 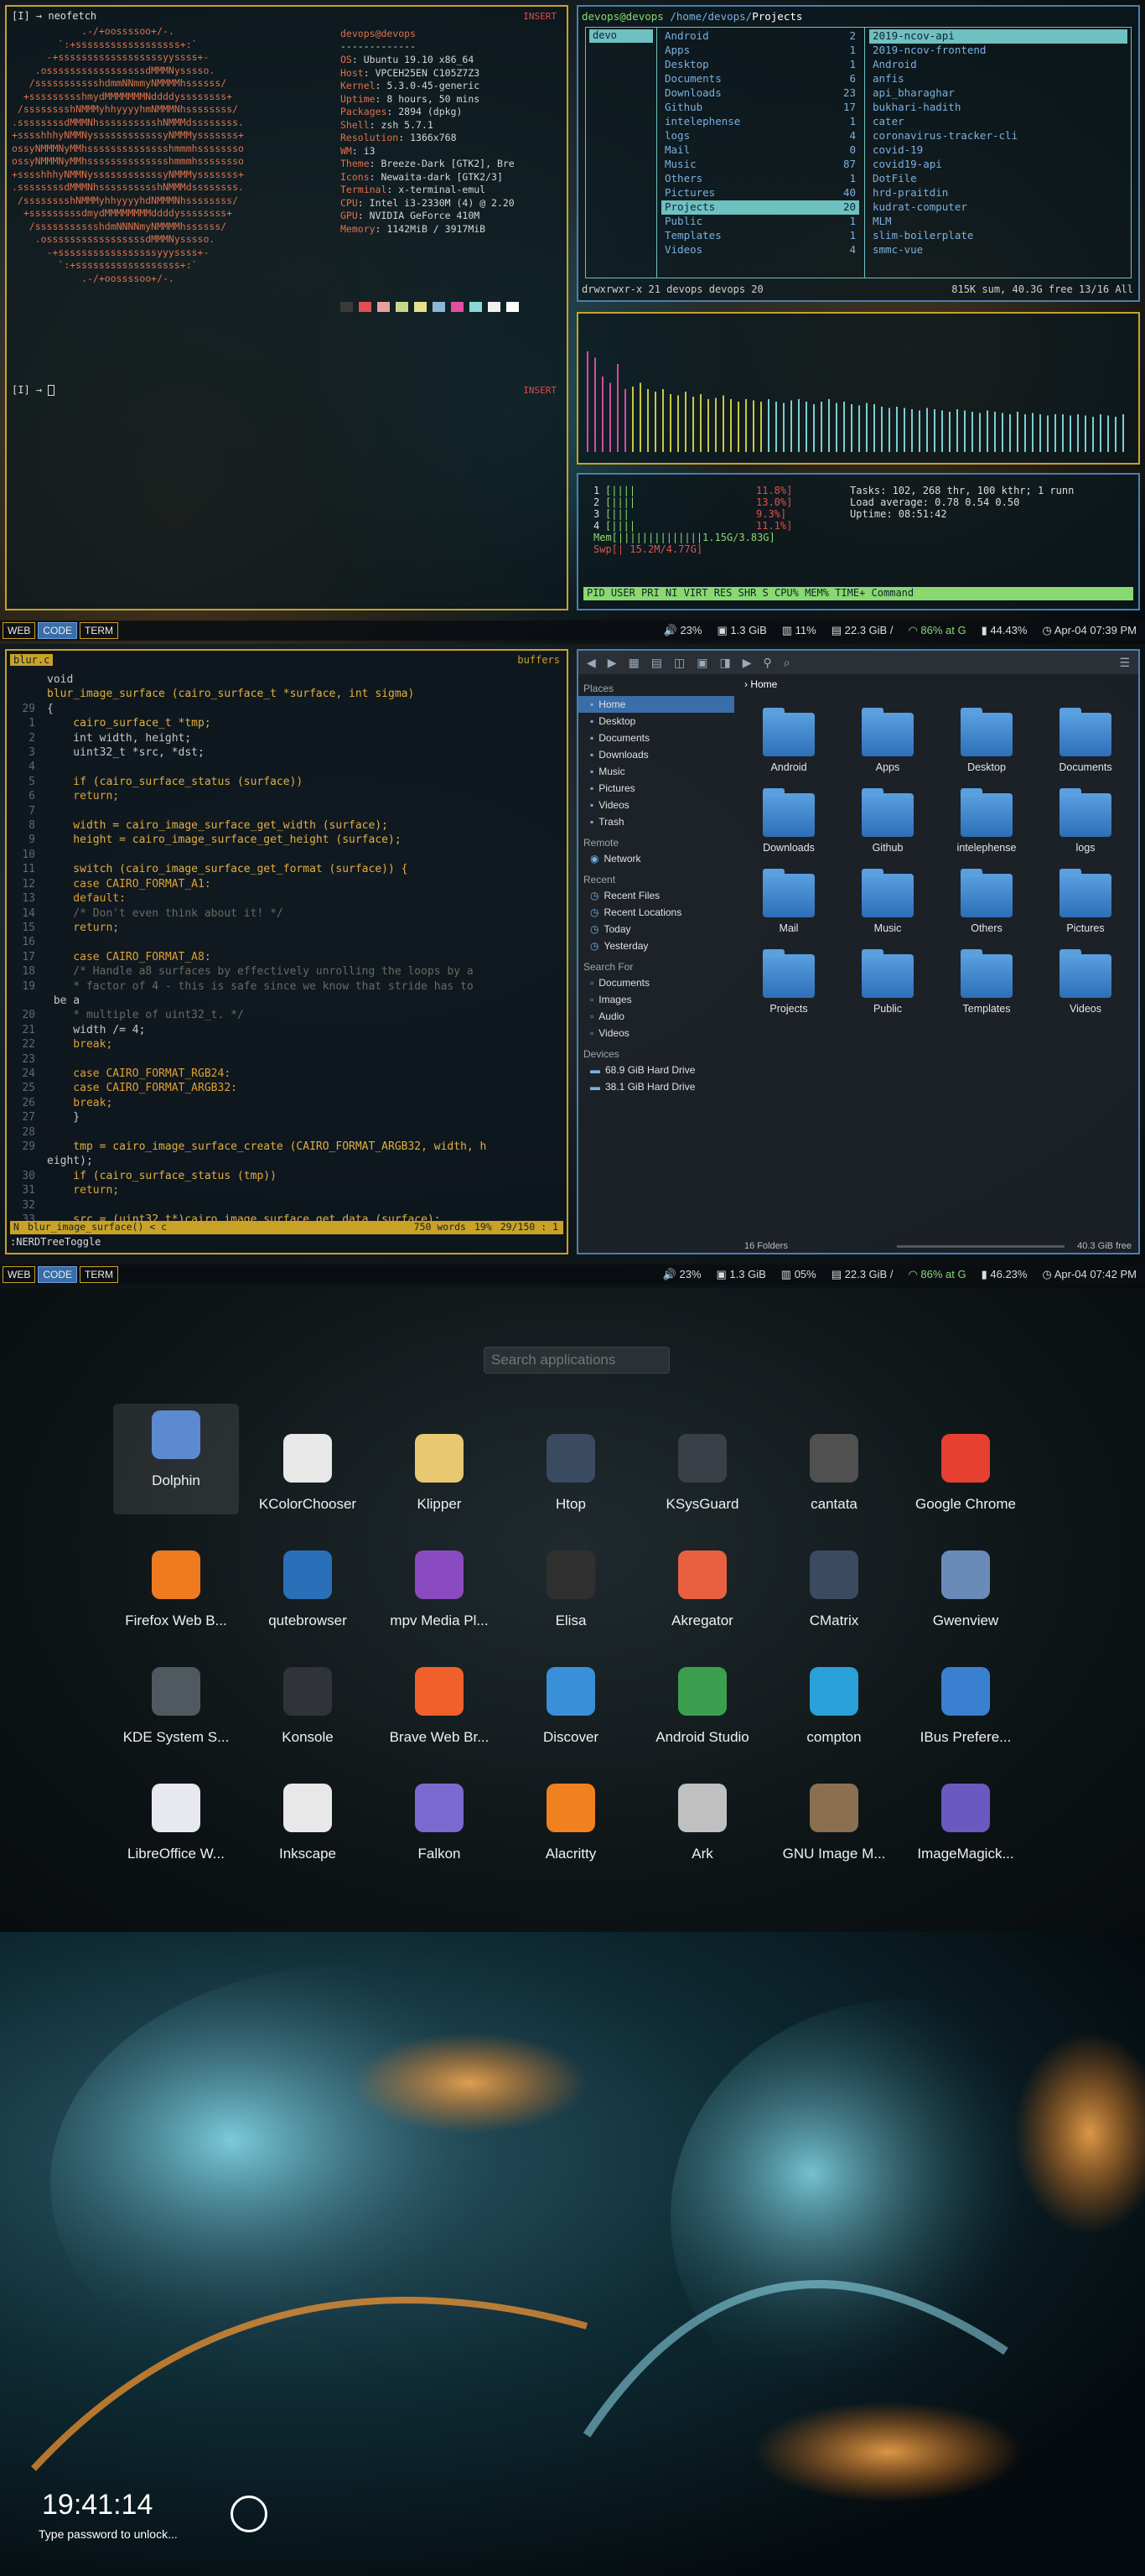 I want to click on ranger-dir-item: Pictures 40, so click(x=760, y=193).